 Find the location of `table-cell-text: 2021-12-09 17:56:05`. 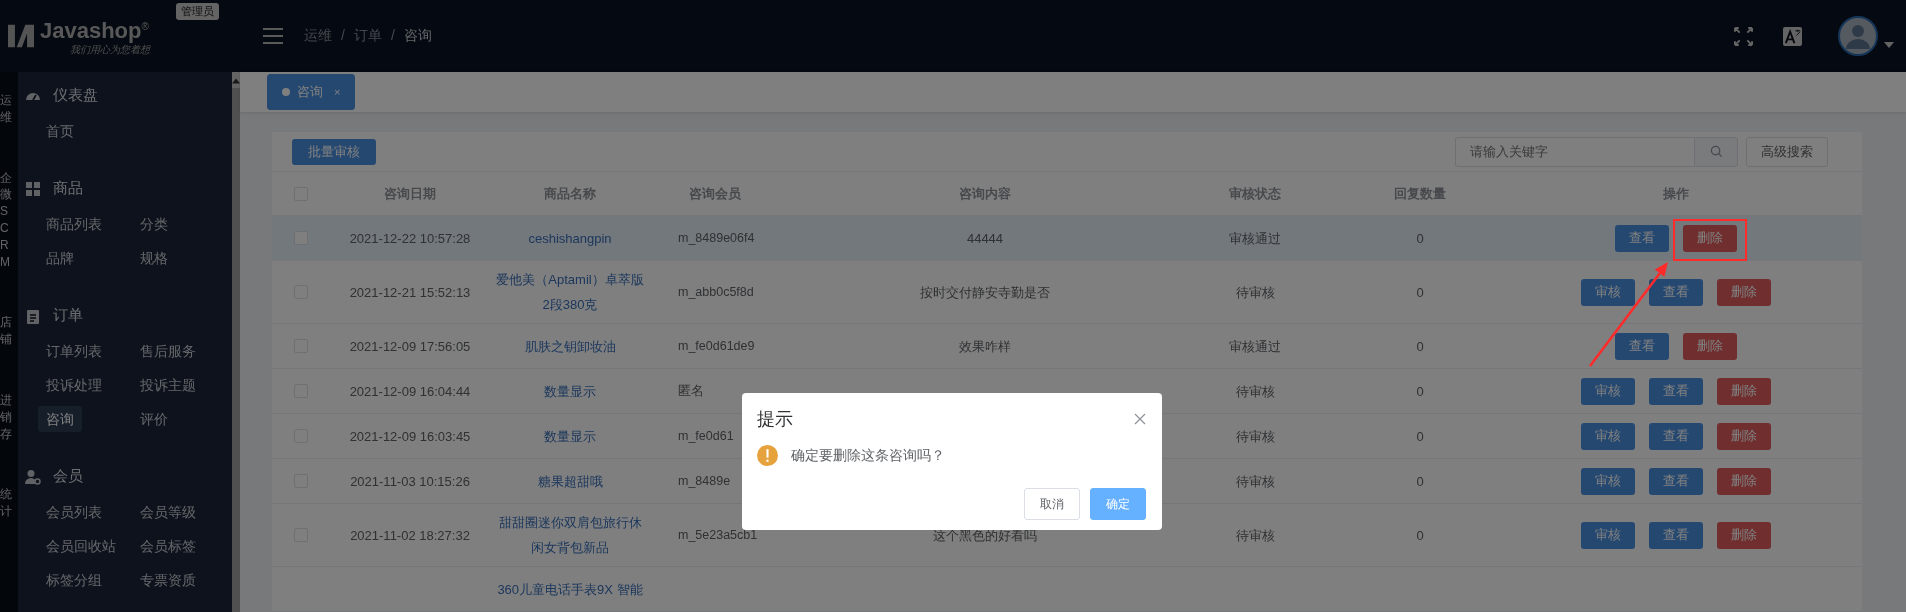

table-cell-text: 2021-12-09 17:56:05 is located at coordinates (410, 346).